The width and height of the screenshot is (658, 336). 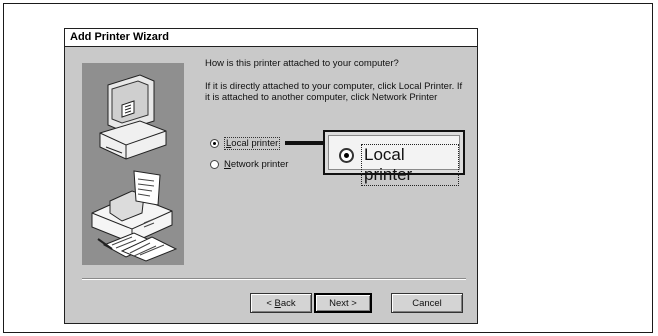 I want to click on callout-label: Local printer, so click(x=410, y=165).